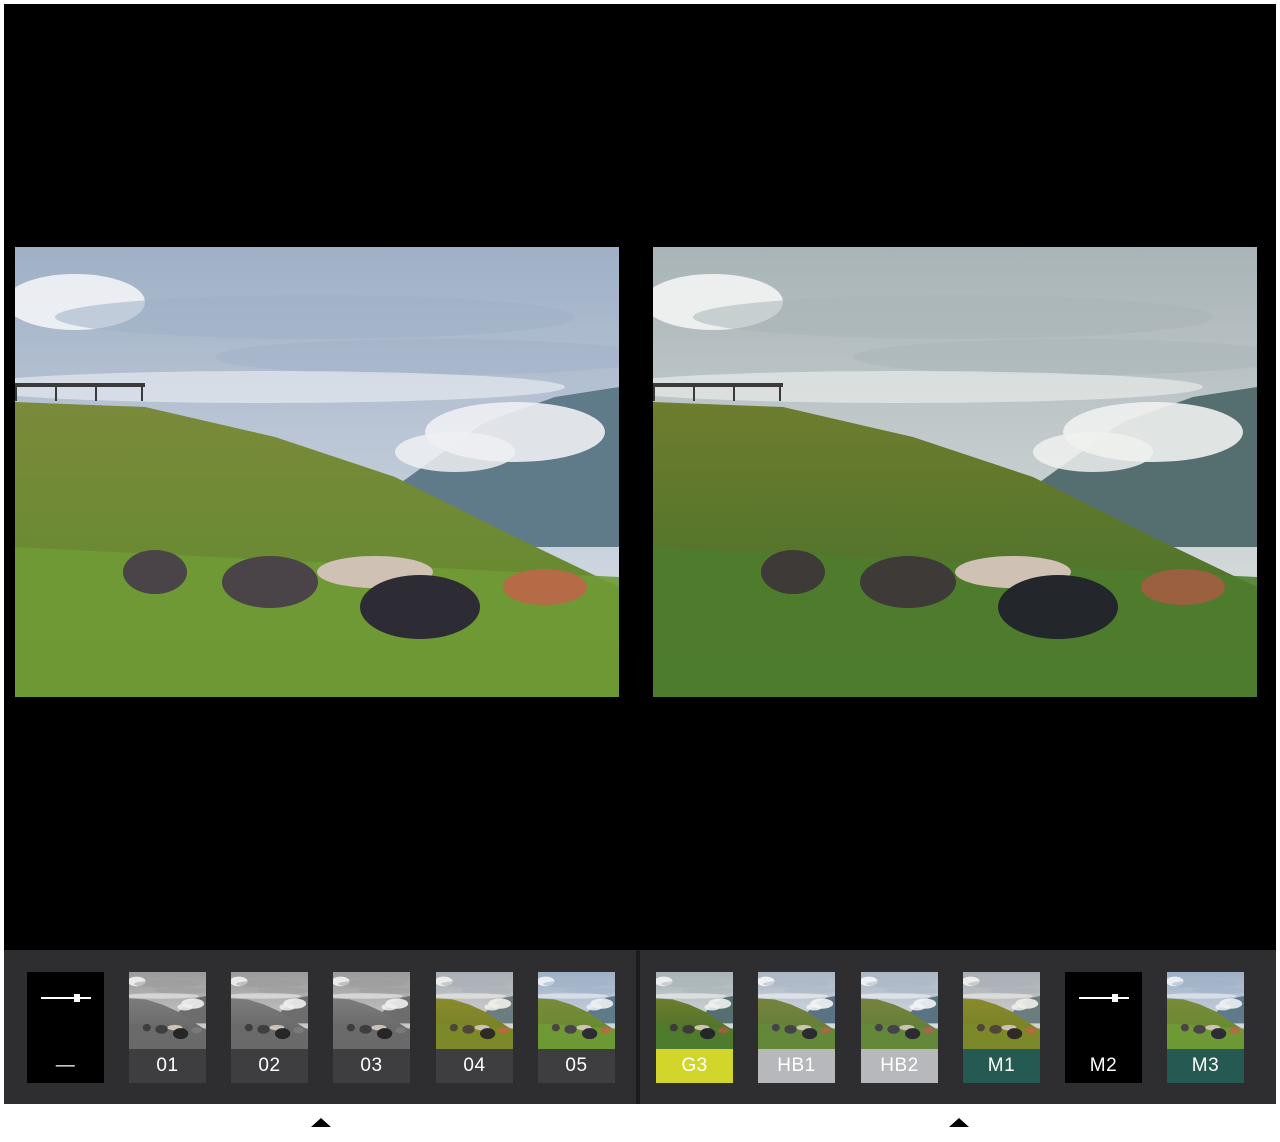 The width and height of the screenshot is (1280, 1142). What do you see at coordinates (269, 1066) in the screenshot?
I see `filter-thumb-label: 02` at bounding box center [269, 1066].